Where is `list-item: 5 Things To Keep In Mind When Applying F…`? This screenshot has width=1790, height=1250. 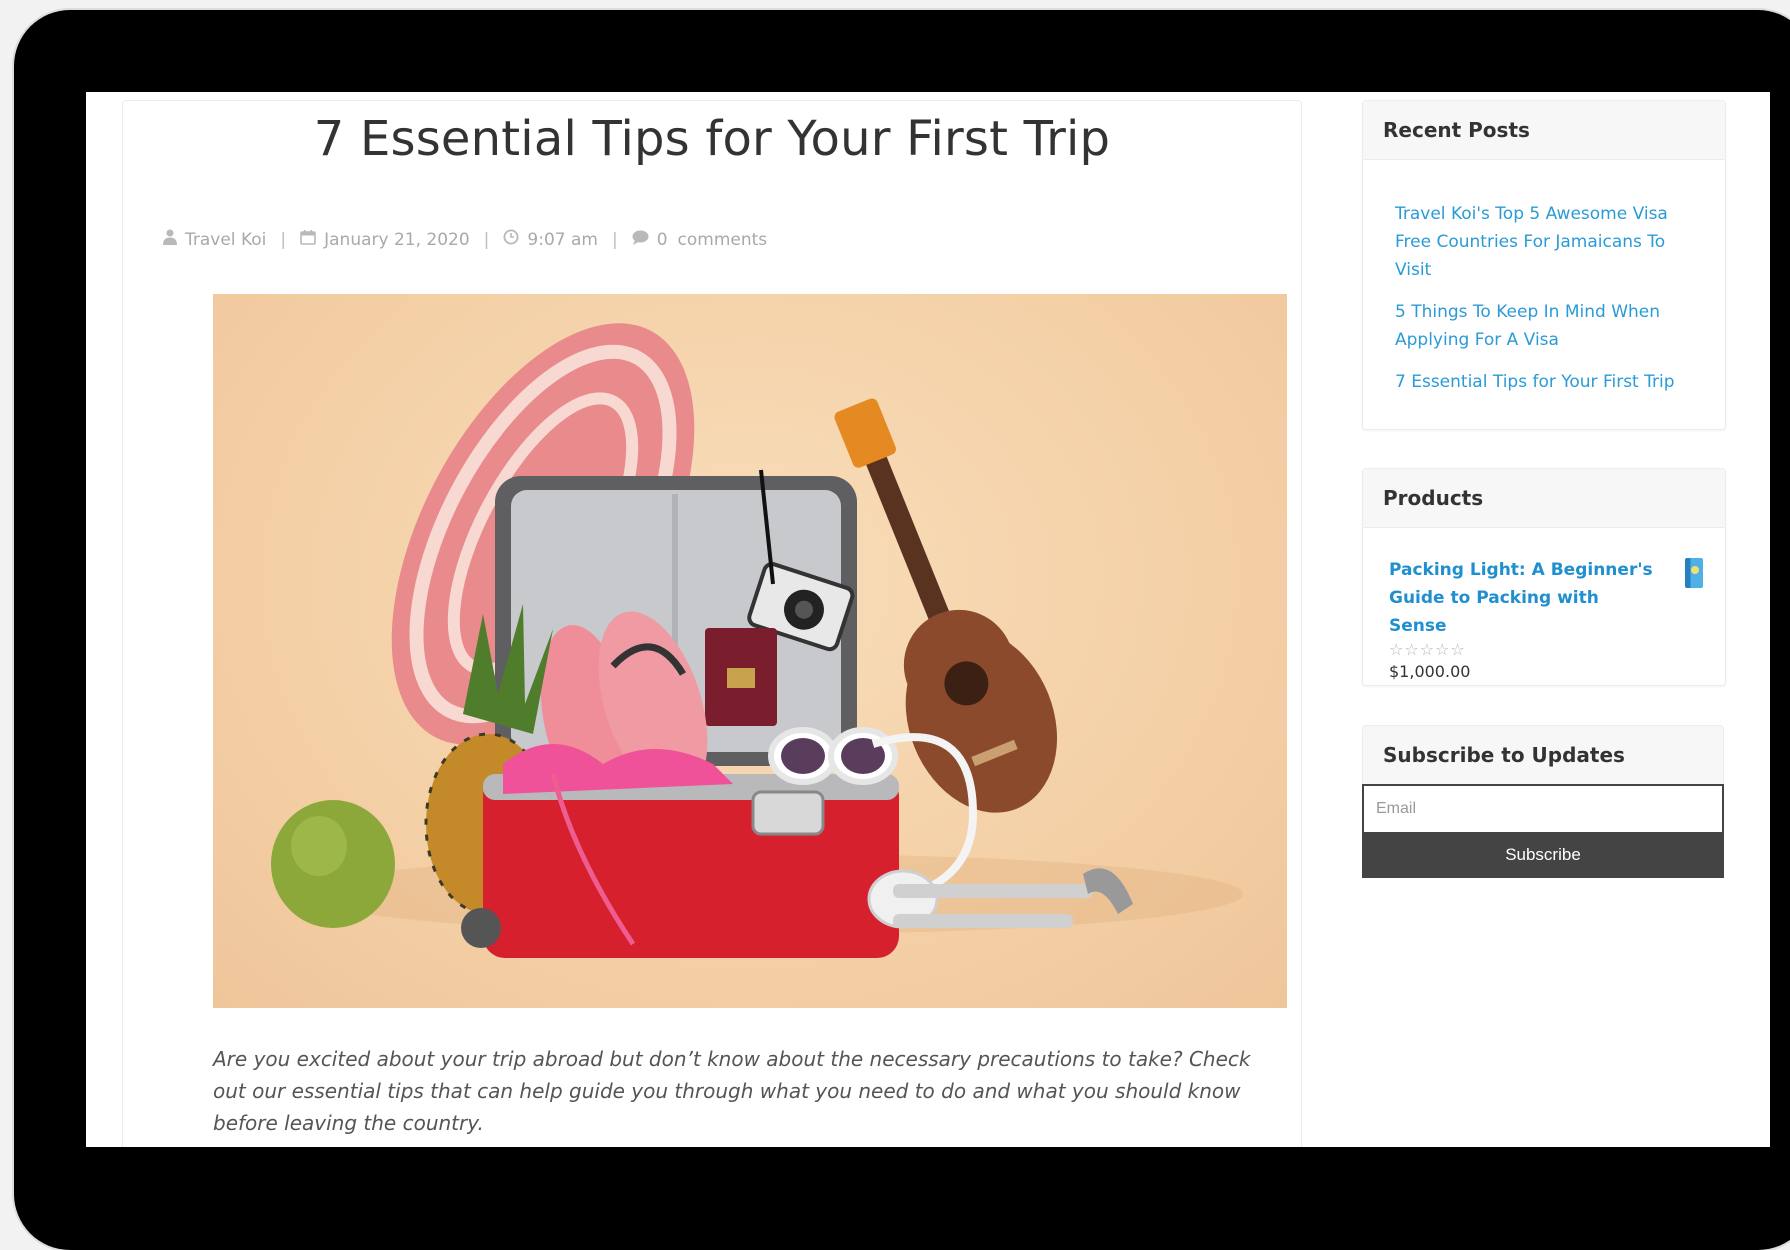 list-item: 5 Things To Keep In Mind When Applying F… is located at coordinates (1545, 326).